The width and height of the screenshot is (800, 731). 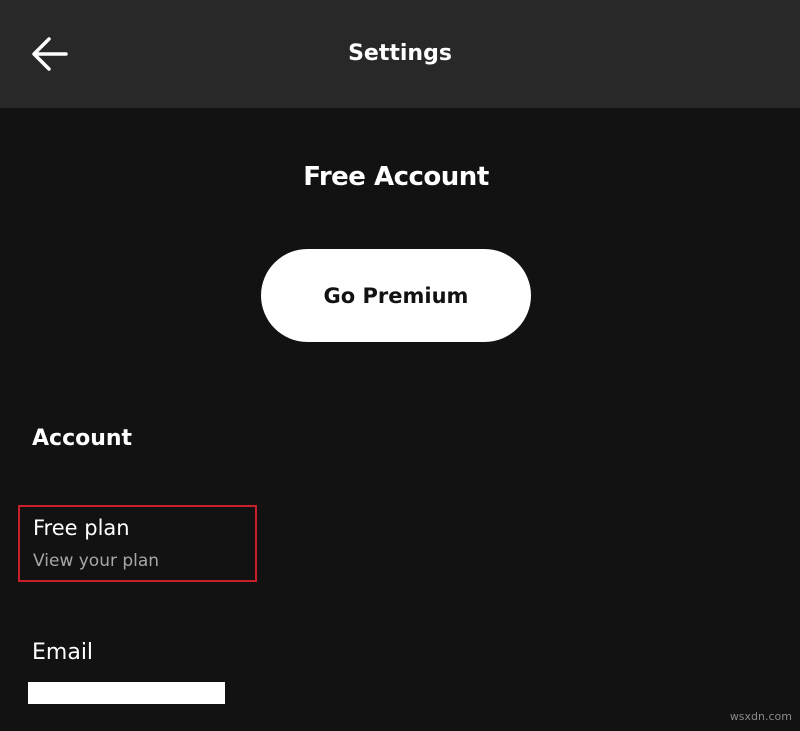 I want to click on account-section-heading: Account, so click(x=82, y=438).